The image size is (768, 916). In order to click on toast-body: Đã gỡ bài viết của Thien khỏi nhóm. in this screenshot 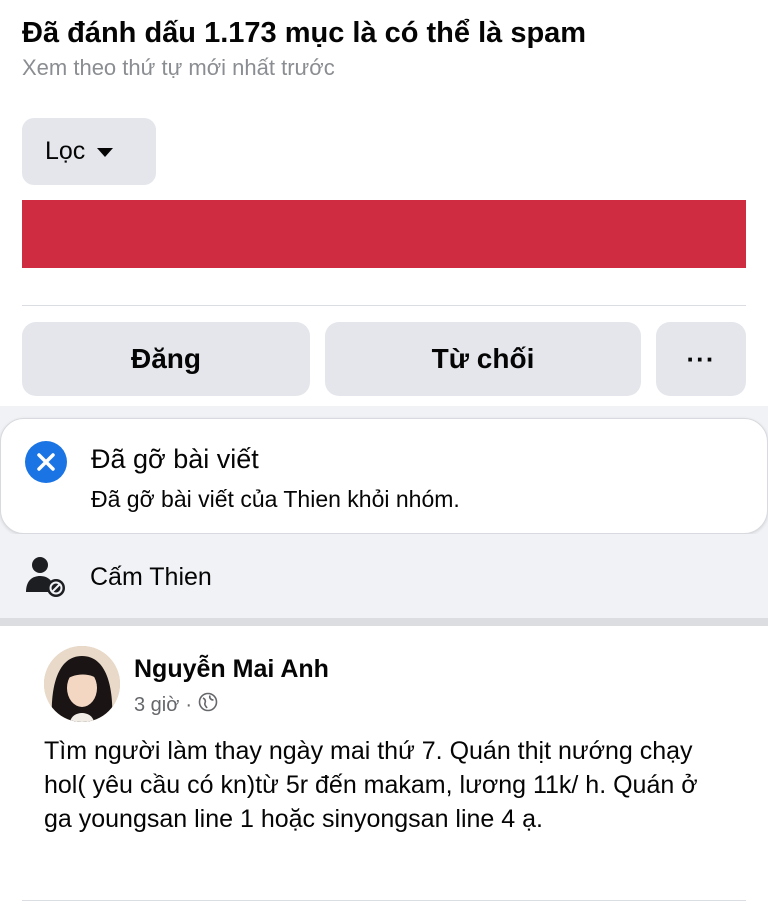, I will do `click(275, 499)`.